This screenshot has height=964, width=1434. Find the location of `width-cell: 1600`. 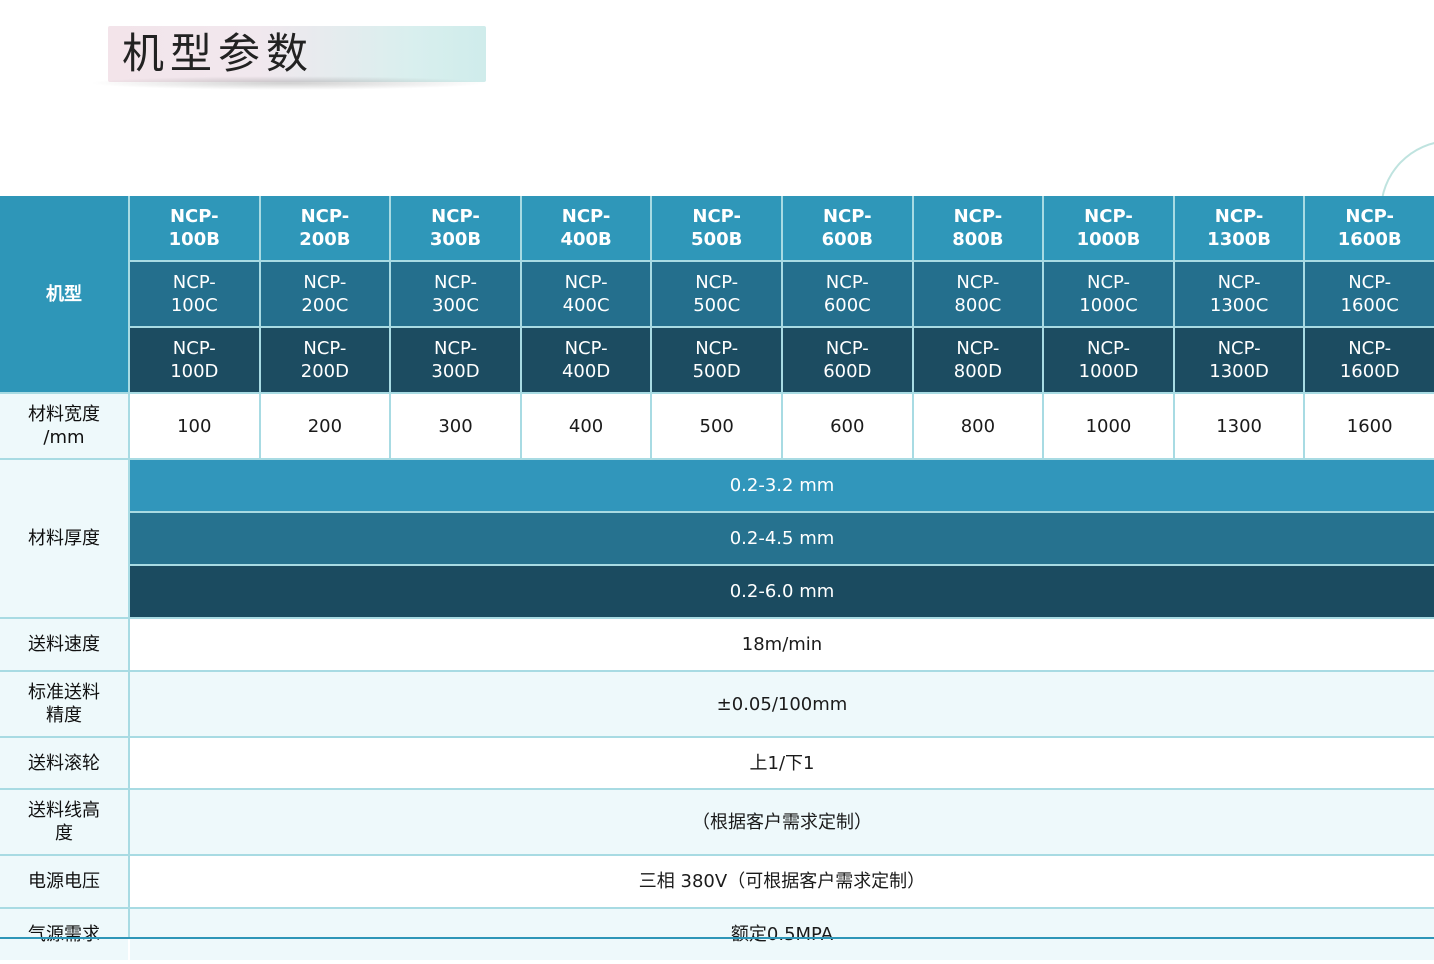

width-cell: 1600 is located at coordinates (1369, 426).